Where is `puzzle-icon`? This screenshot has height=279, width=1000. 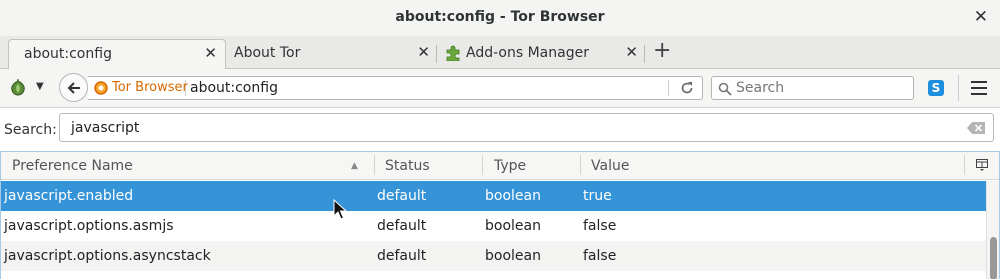
puzzle-icon is located at coordinates (453, 53).